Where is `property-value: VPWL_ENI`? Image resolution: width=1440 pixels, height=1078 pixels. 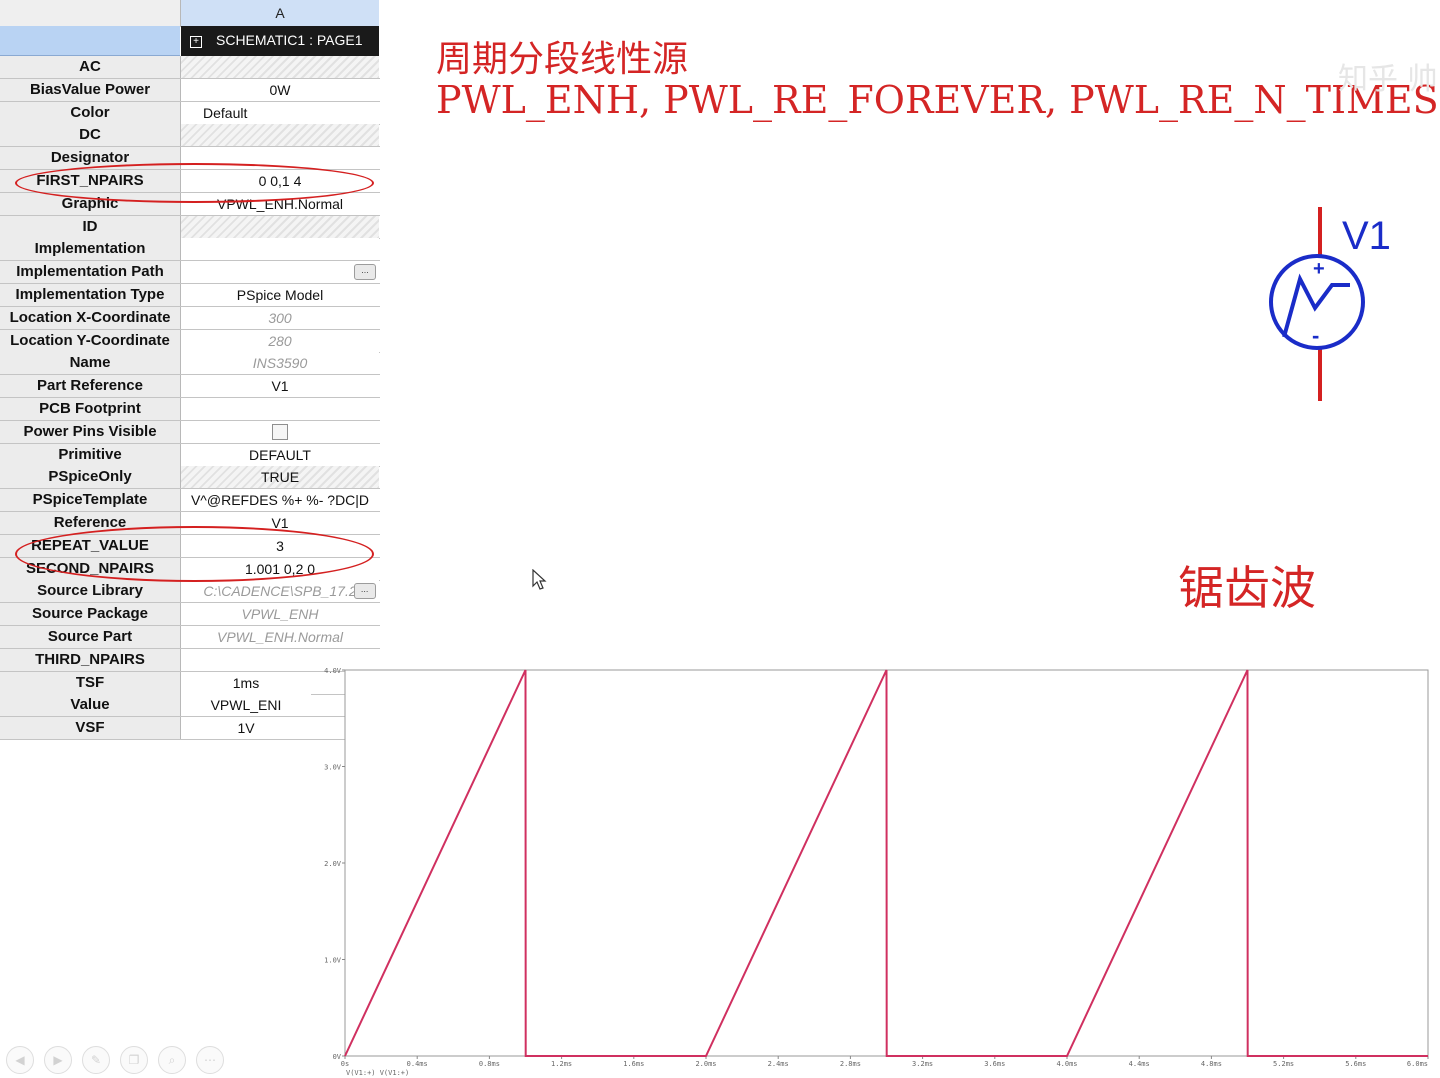
property-value: VPWL_ENI is located at coordinates (246, 705).